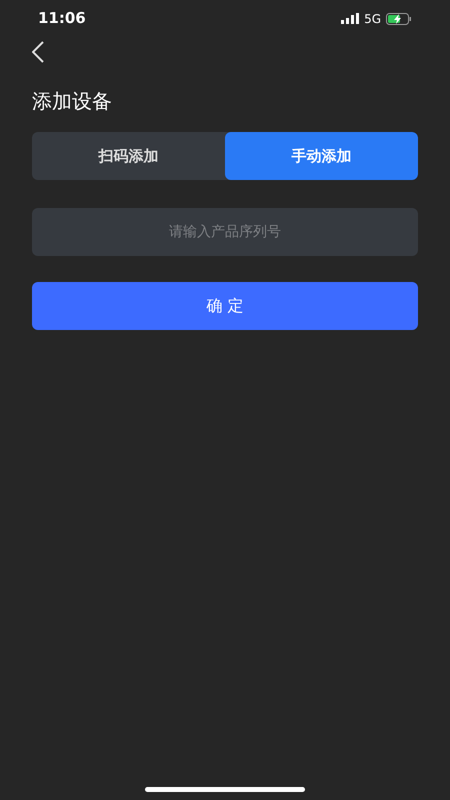  Describe the element at coordinates (225, 306) in the screenshot. I see `confirm-button: 确 定` at that location.